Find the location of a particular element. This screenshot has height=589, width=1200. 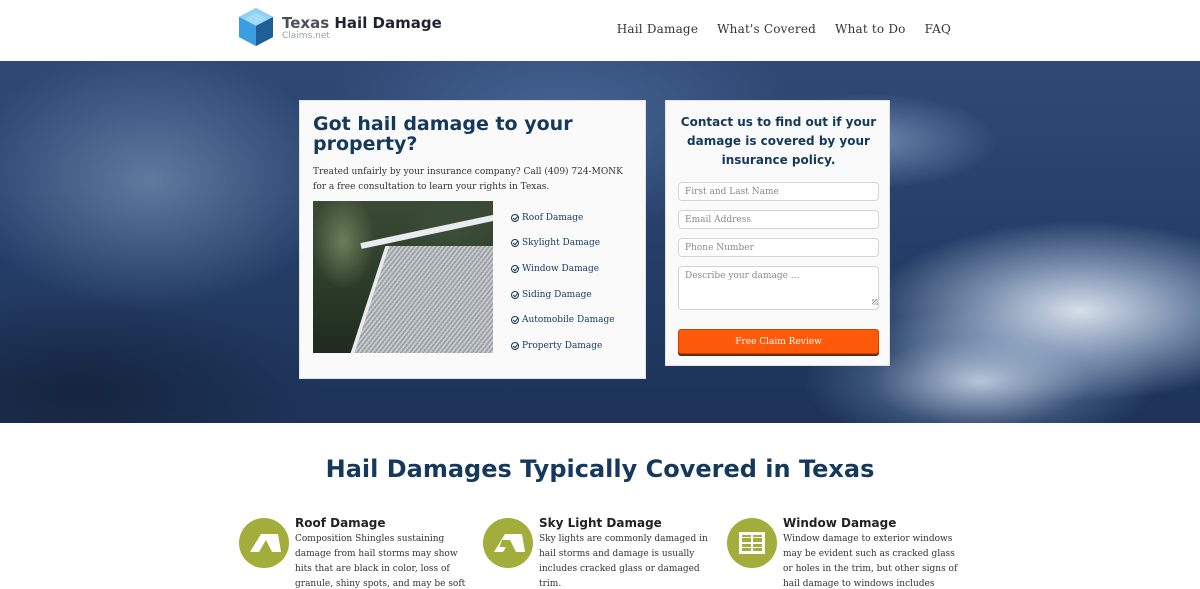

nav-faq: FAQ is located at coordinates (938, 29).